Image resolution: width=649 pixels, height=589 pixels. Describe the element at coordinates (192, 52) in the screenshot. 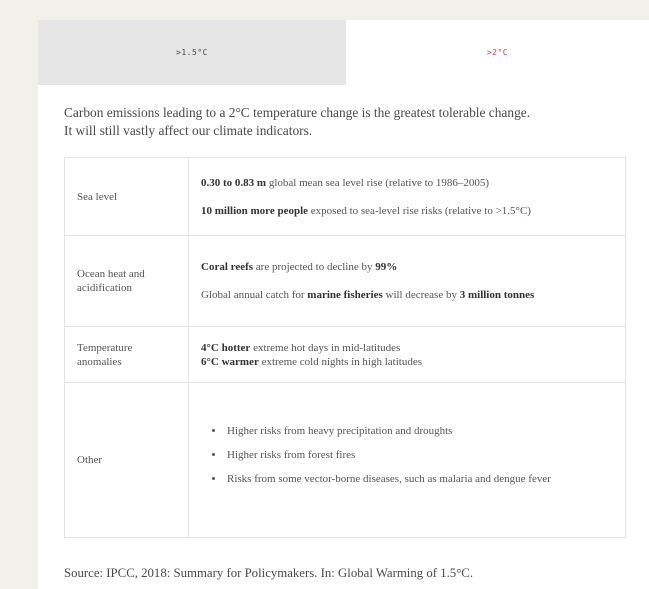

I see `tab-1-5-degrees: >1.5°C` at that location.